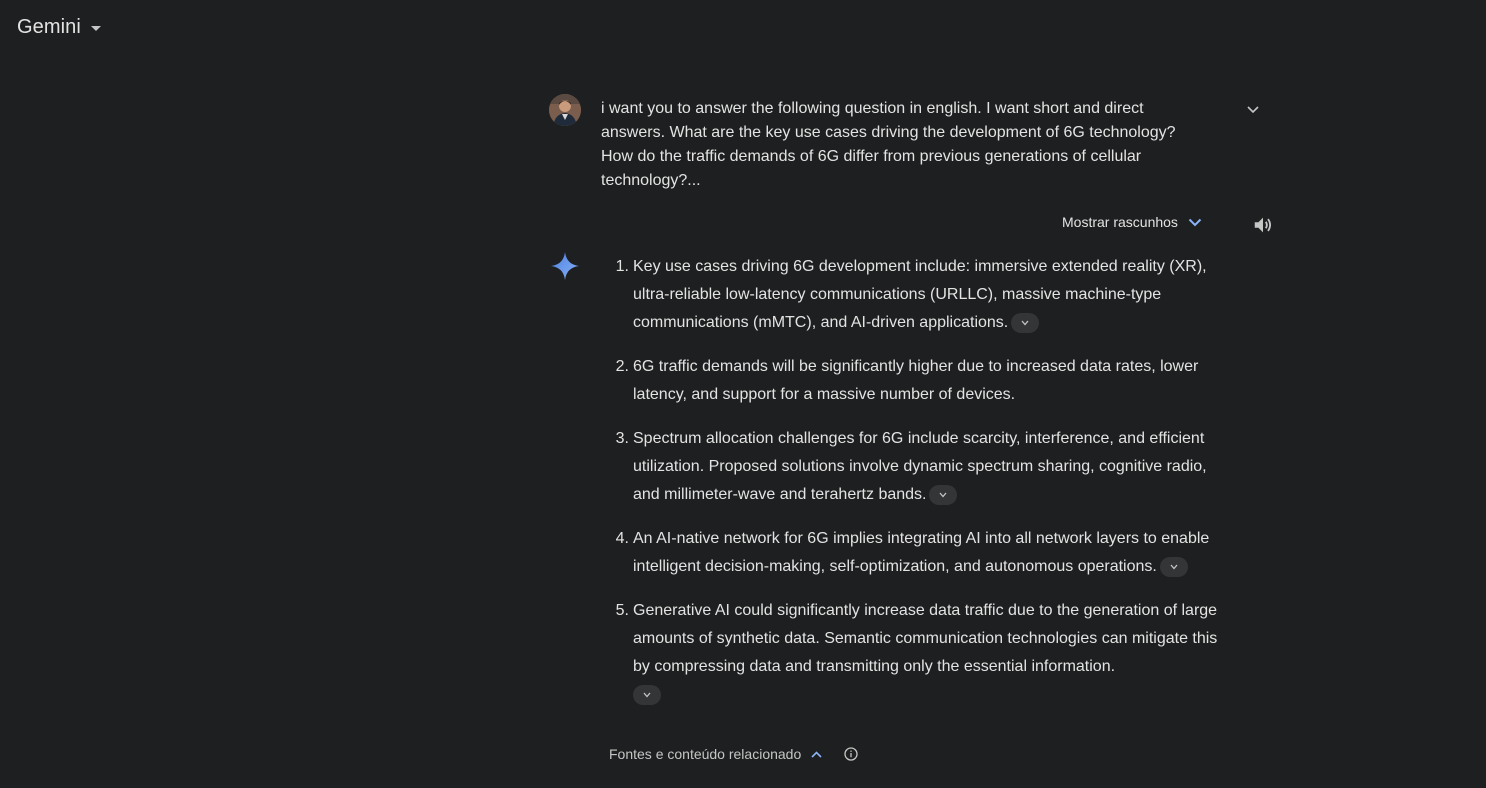 This screenshot has width=1486, height=788. I want to click on sources-row: Fontes e conteúdo relacionado, so click(733, 754).